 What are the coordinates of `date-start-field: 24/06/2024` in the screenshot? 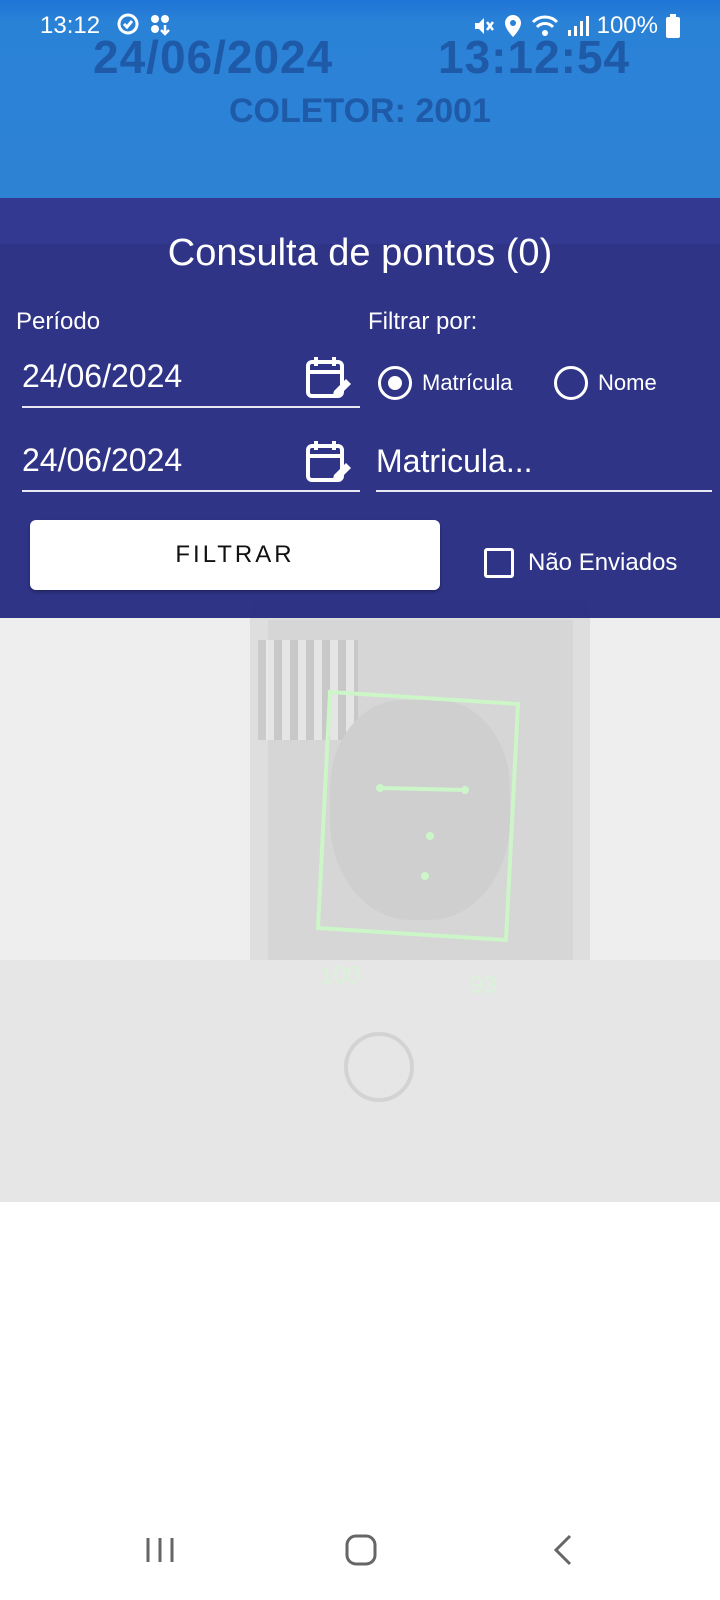 It's located at (191, 378).